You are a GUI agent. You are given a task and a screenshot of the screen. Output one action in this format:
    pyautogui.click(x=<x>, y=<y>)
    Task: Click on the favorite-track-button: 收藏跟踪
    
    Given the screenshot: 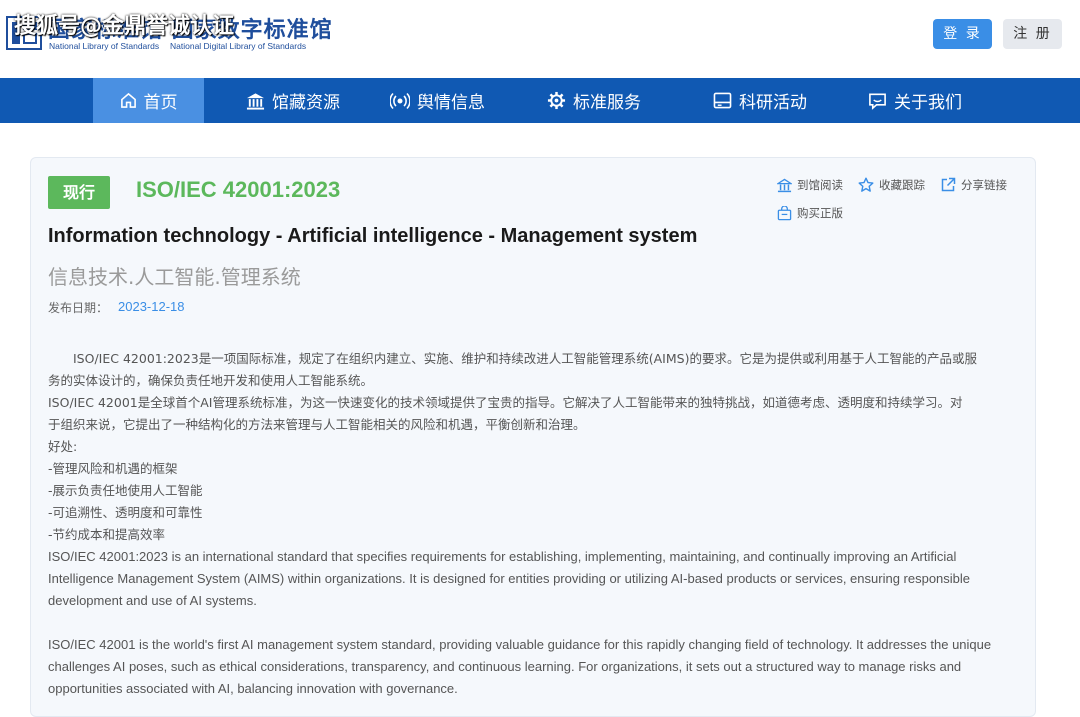 What is the action you would take?
    pyautogui.click(x=891, y=185)
    